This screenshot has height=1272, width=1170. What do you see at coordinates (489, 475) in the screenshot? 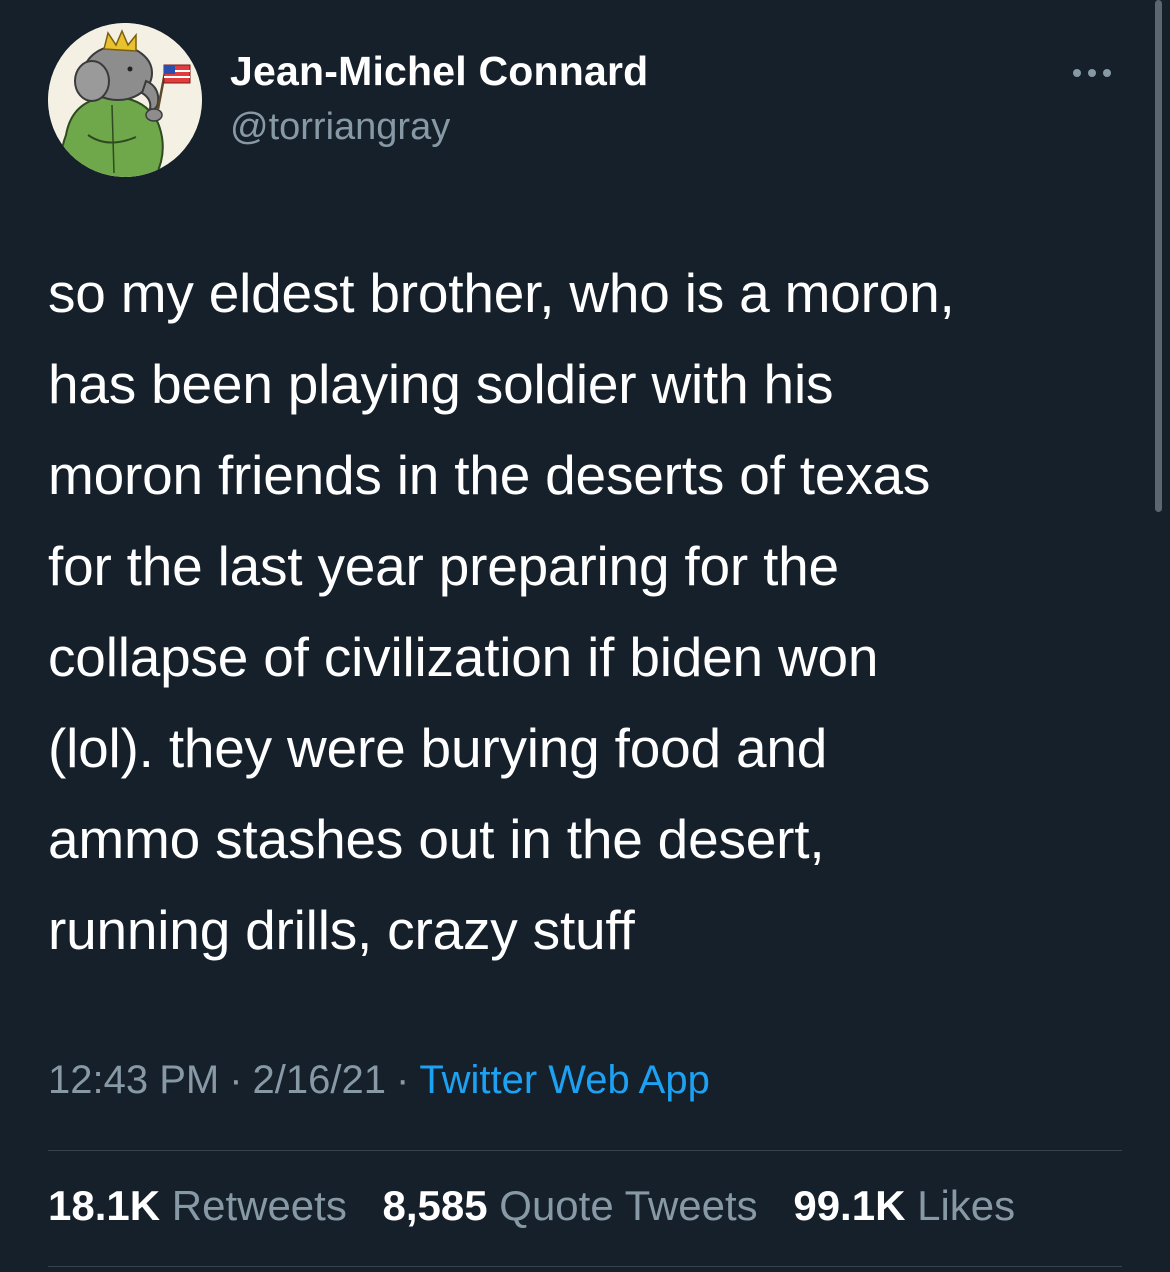
I see `tweet-text-line: moron friends in the deserts of texas` at bounding box center [489, 475].